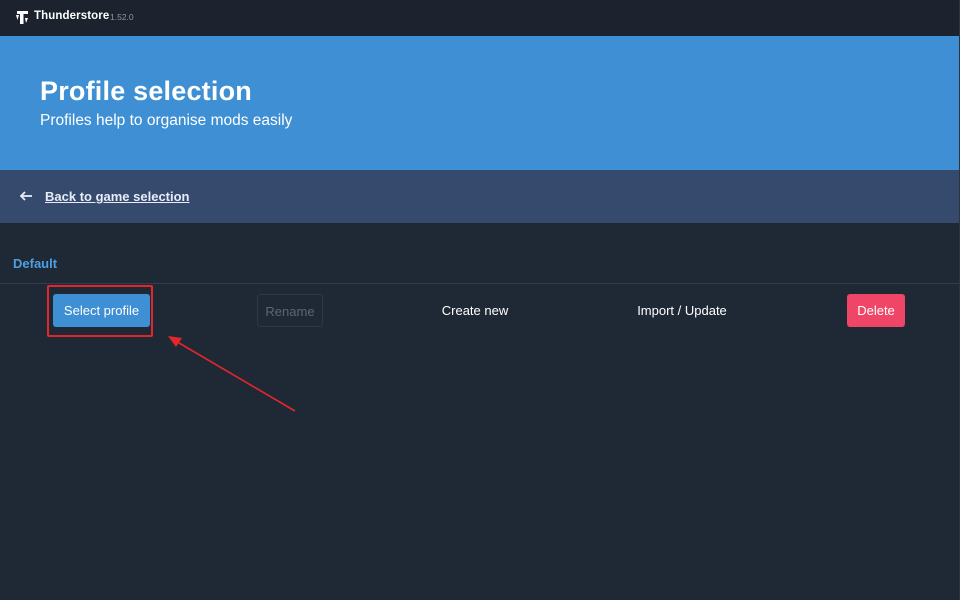 The width and height of the screenshot is (960, 600). Describe the element at coordinates (100, 311) in the screenshot. I see `annotation-highlight-box` at that location.